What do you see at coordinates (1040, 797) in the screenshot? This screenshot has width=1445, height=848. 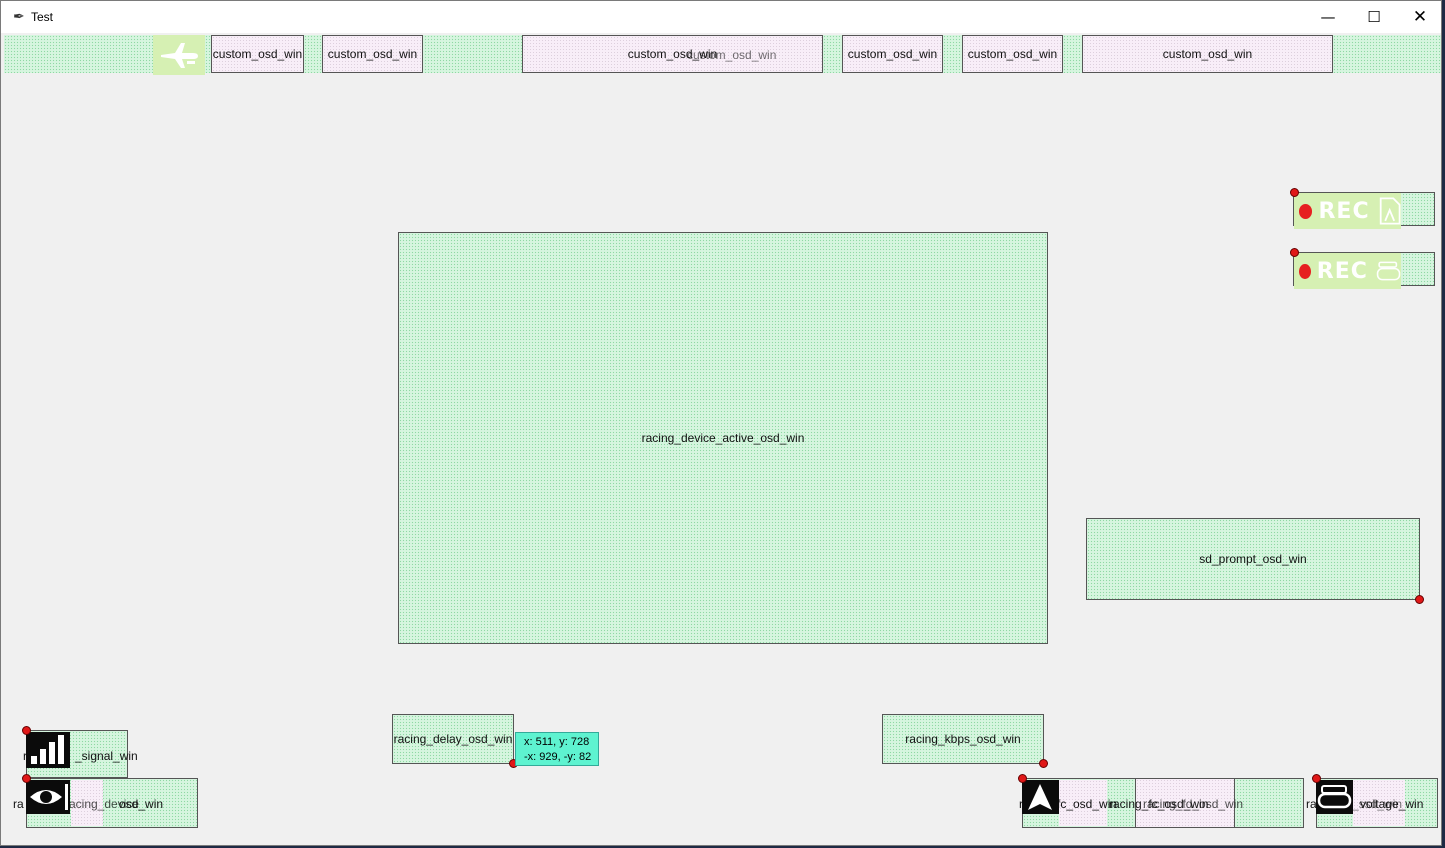 I see `navigation-arrow-icon` at bounding box center [1040, 797].